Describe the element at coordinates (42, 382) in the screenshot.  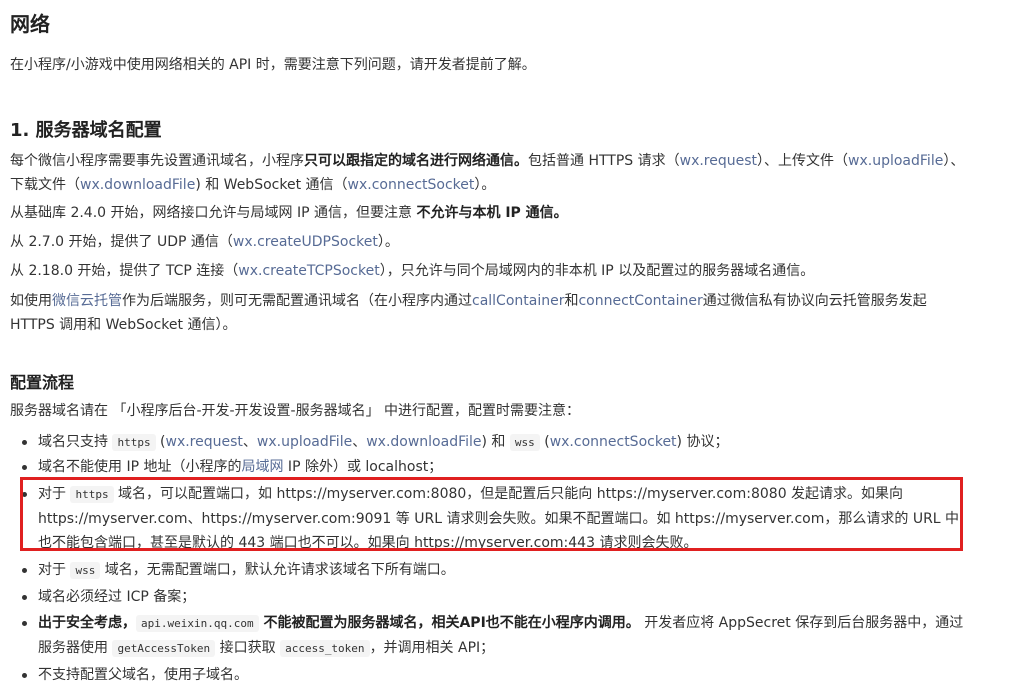
I see `section-heading-config-flow: 配置流程` at that location.